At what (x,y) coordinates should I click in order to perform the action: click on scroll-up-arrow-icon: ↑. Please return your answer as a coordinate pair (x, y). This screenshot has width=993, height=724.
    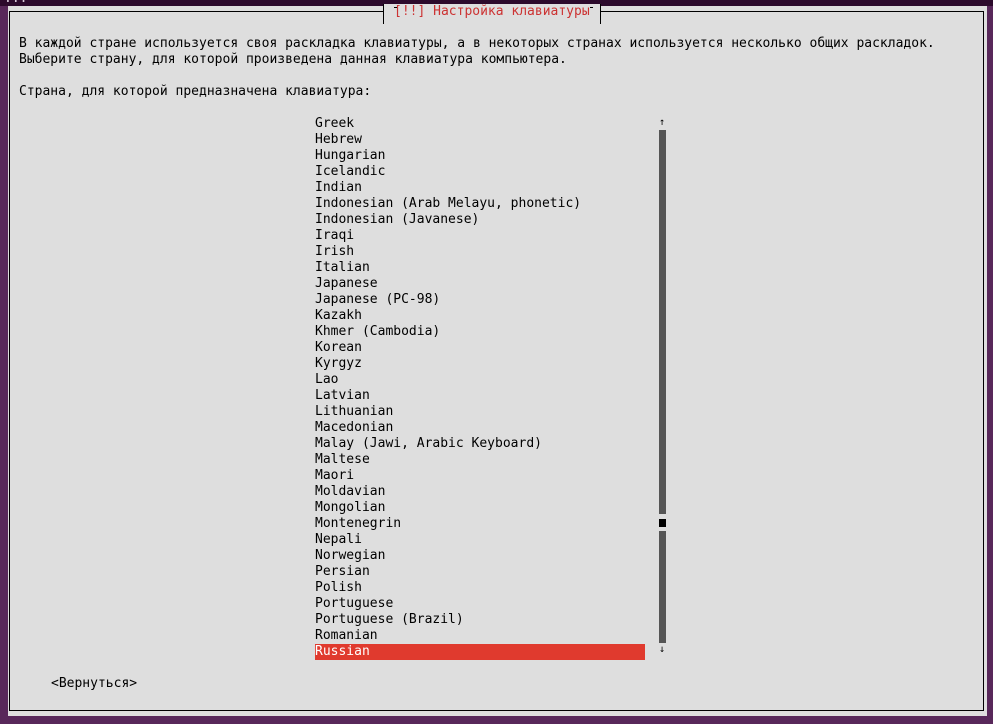
    Looking at the image, I should click on (662, 123).